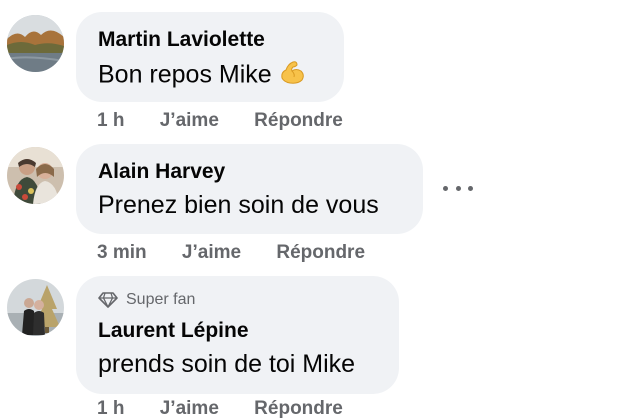 The image size is (640, 420). I want to click on comment-actions: 3 min J’aime Répondre, so click(231, 253).